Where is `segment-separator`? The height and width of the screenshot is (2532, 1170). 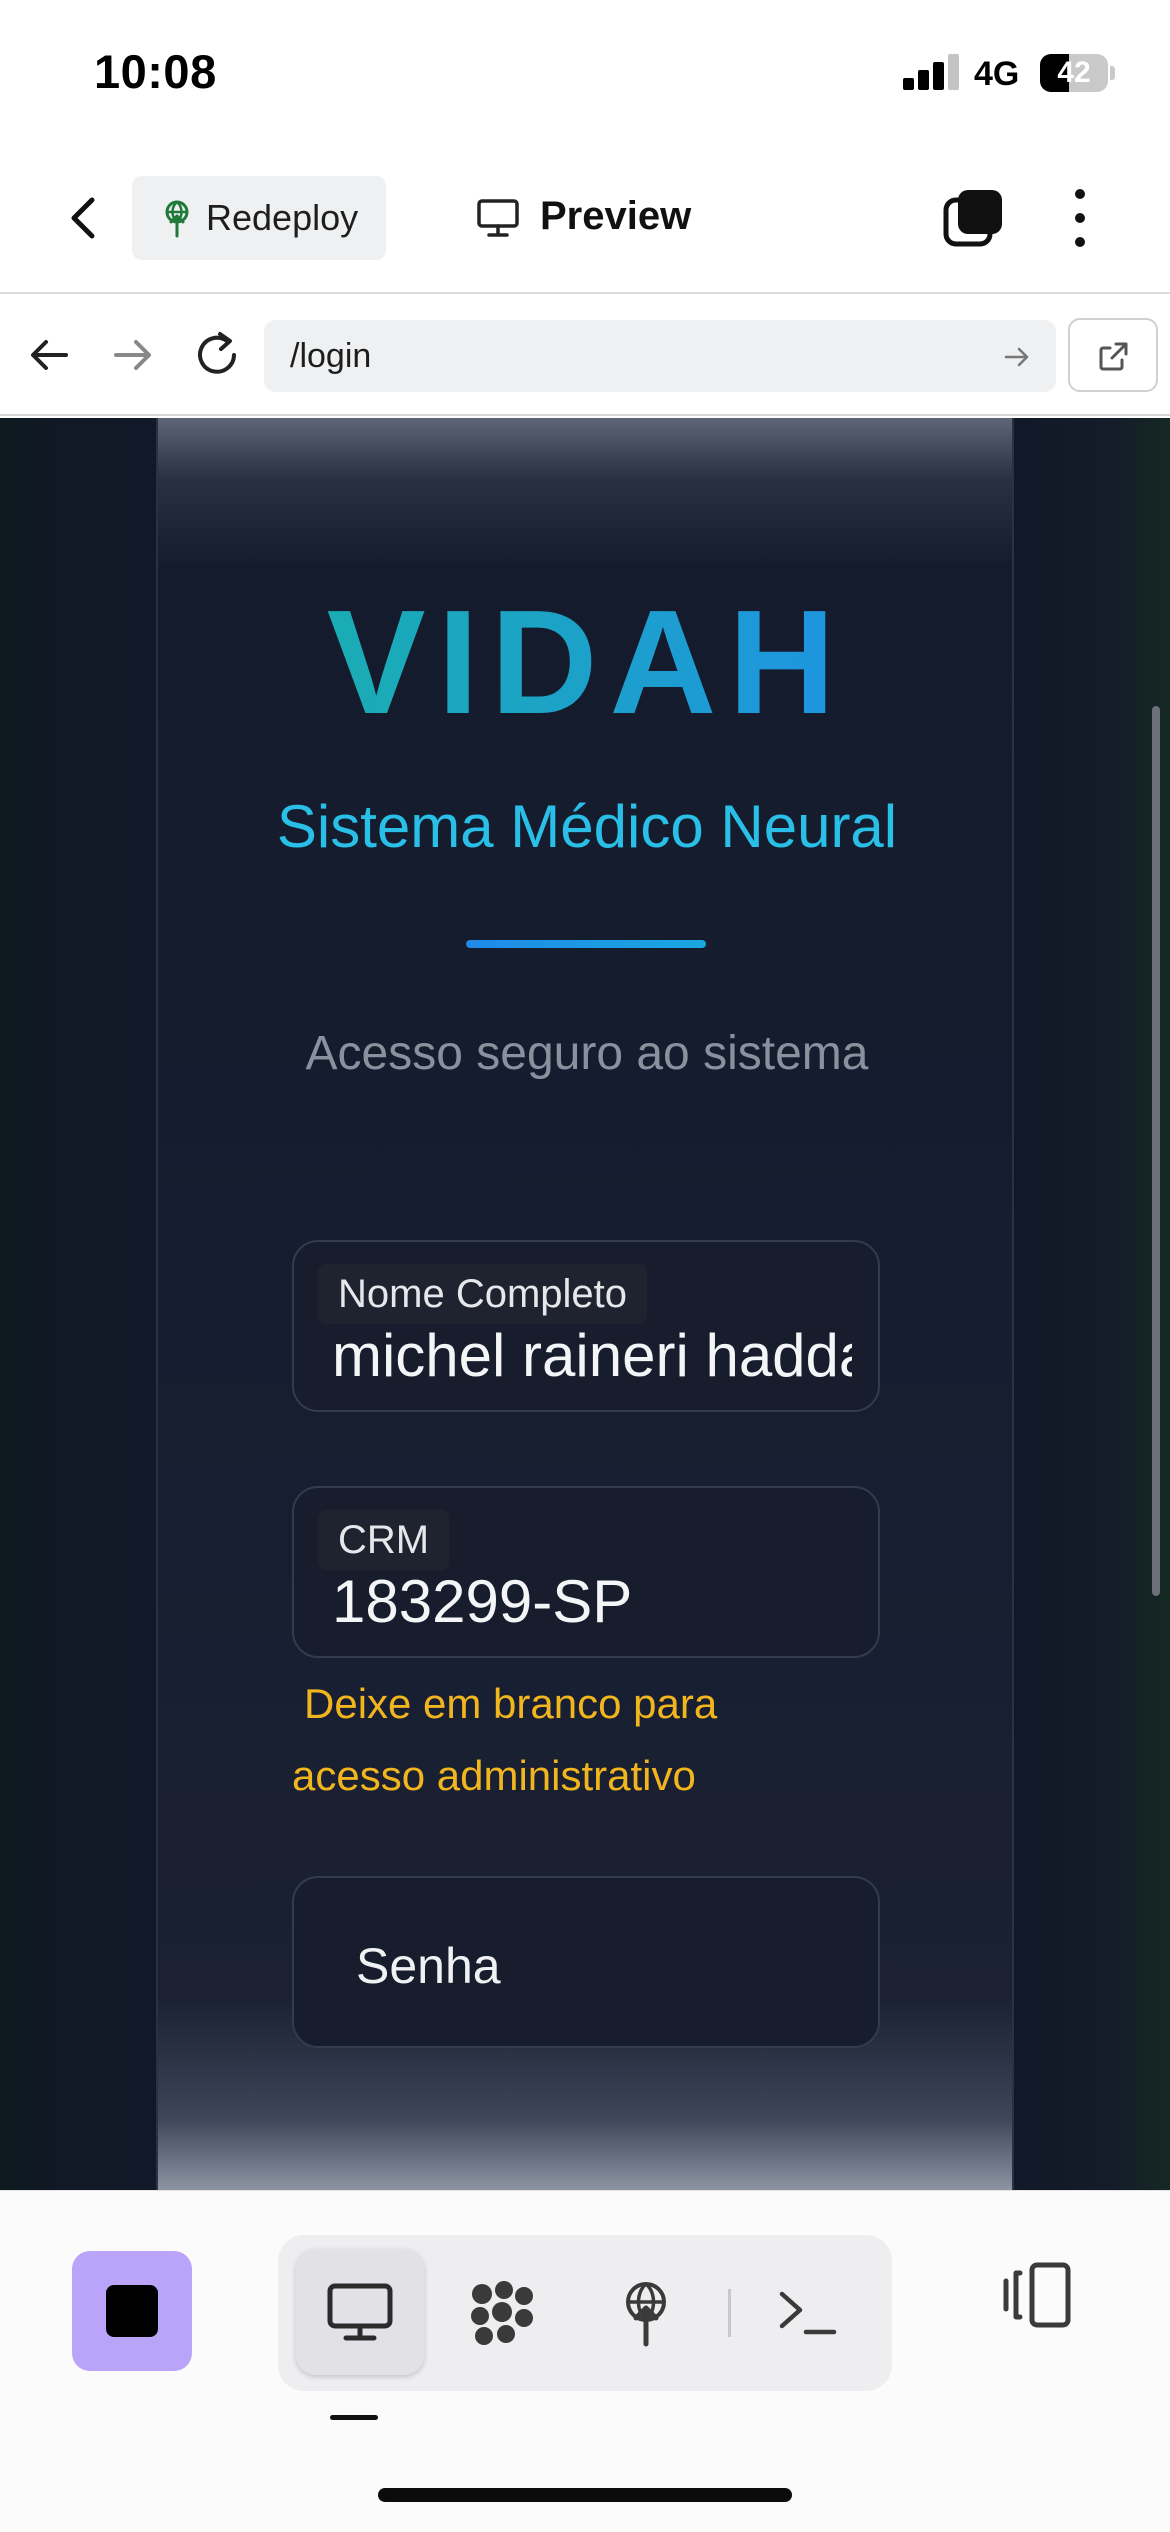
segment-separator is located at coordinates (729, 2313).